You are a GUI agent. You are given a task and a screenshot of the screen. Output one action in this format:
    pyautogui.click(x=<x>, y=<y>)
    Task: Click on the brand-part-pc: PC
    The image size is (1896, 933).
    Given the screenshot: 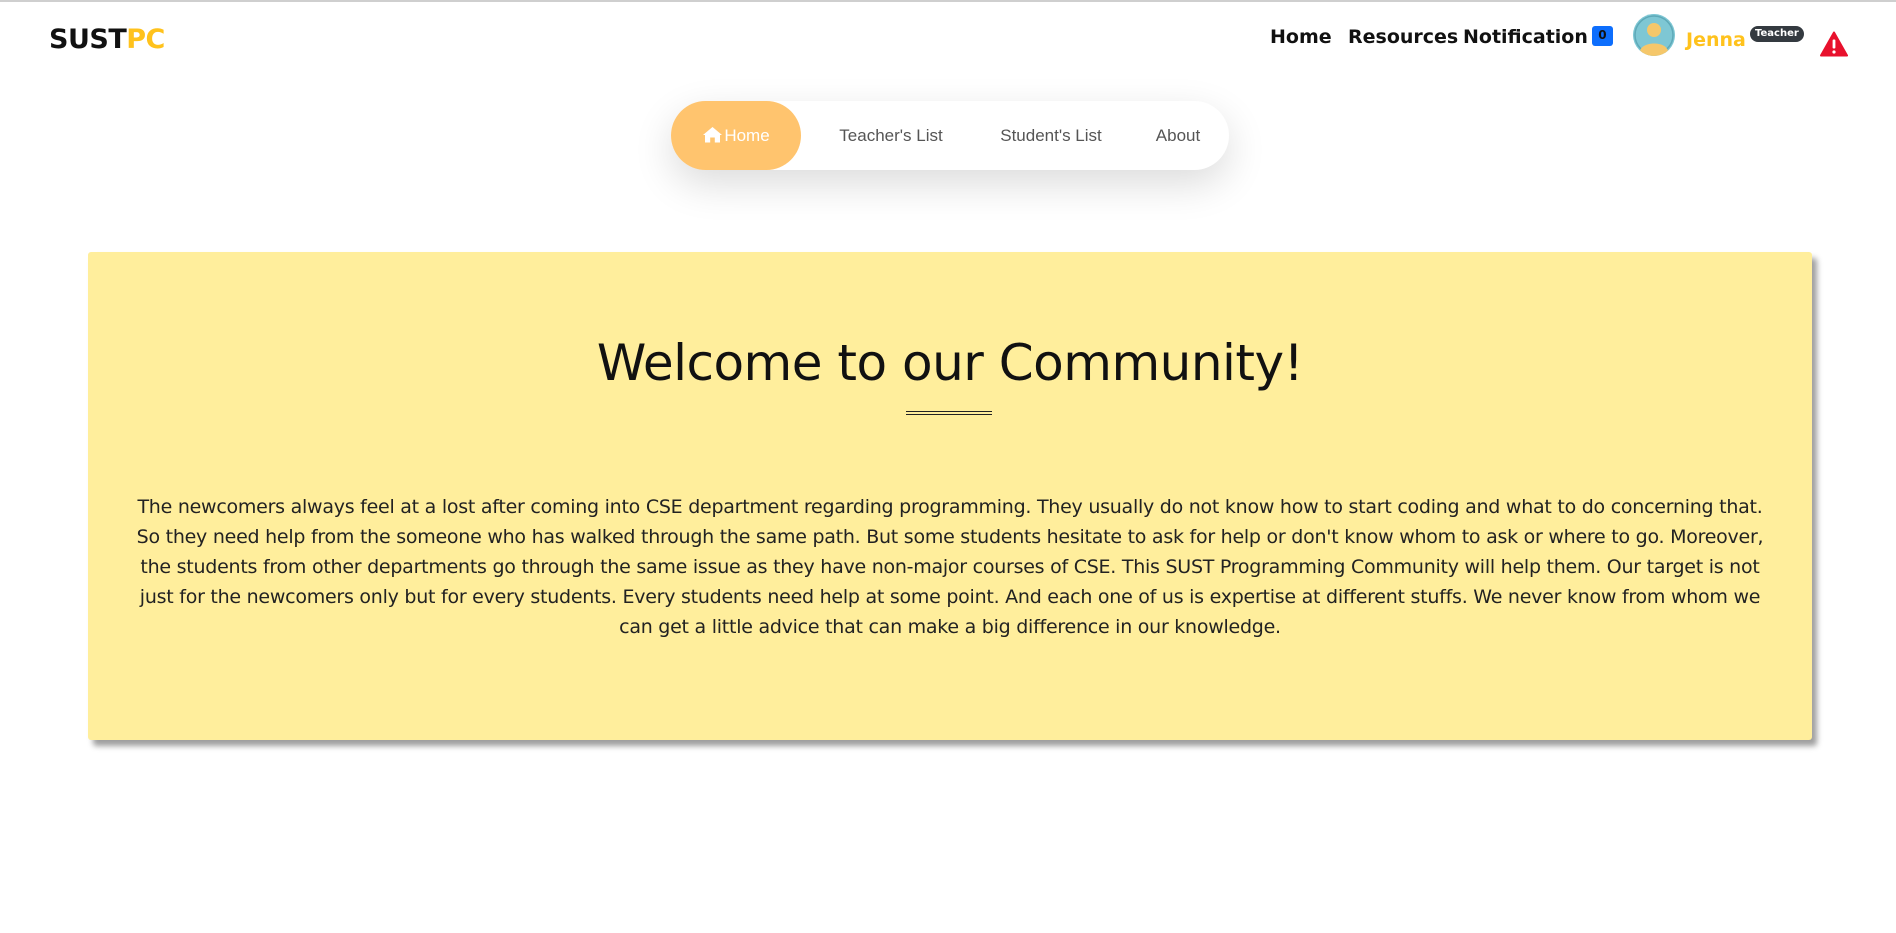 What is the action you would take?
    pyautogui.click(x=145, y=39)
    